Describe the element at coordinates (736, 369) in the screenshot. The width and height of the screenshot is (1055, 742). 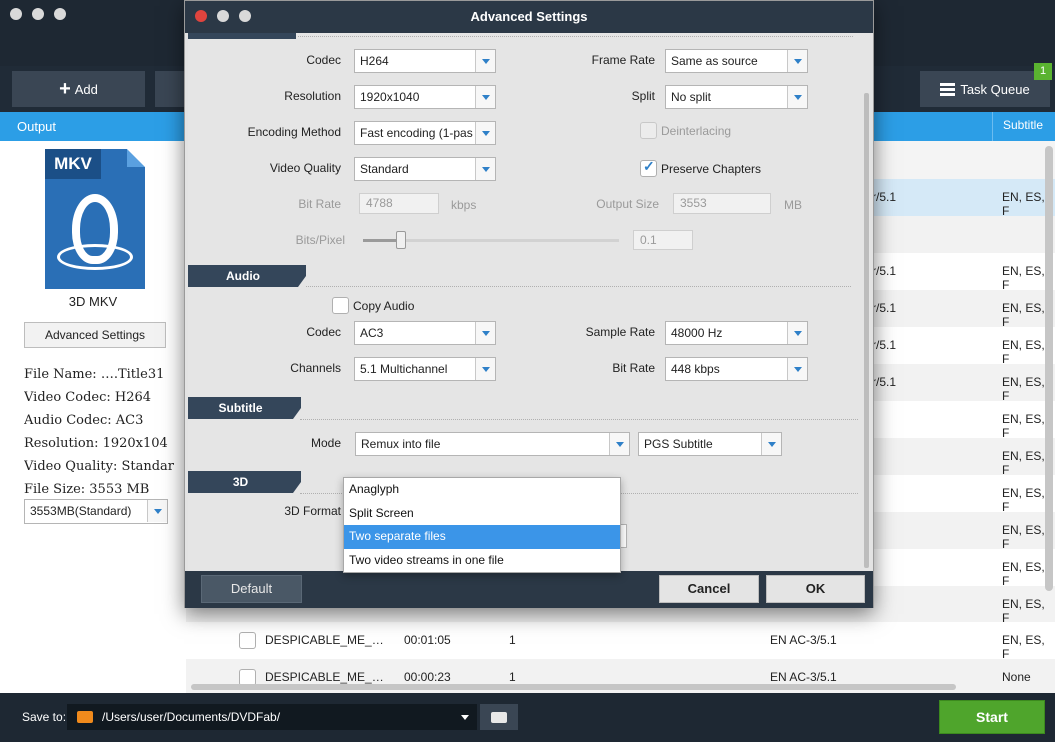
I see `audio-bit-rate-select: 448 kbps` at that location.